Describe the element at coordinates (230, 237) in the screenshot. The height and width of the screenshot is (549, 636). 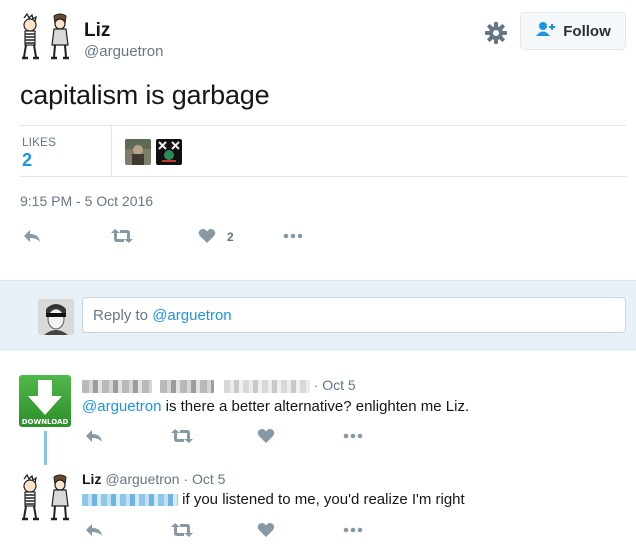
I see `like-count: 2` at that location.